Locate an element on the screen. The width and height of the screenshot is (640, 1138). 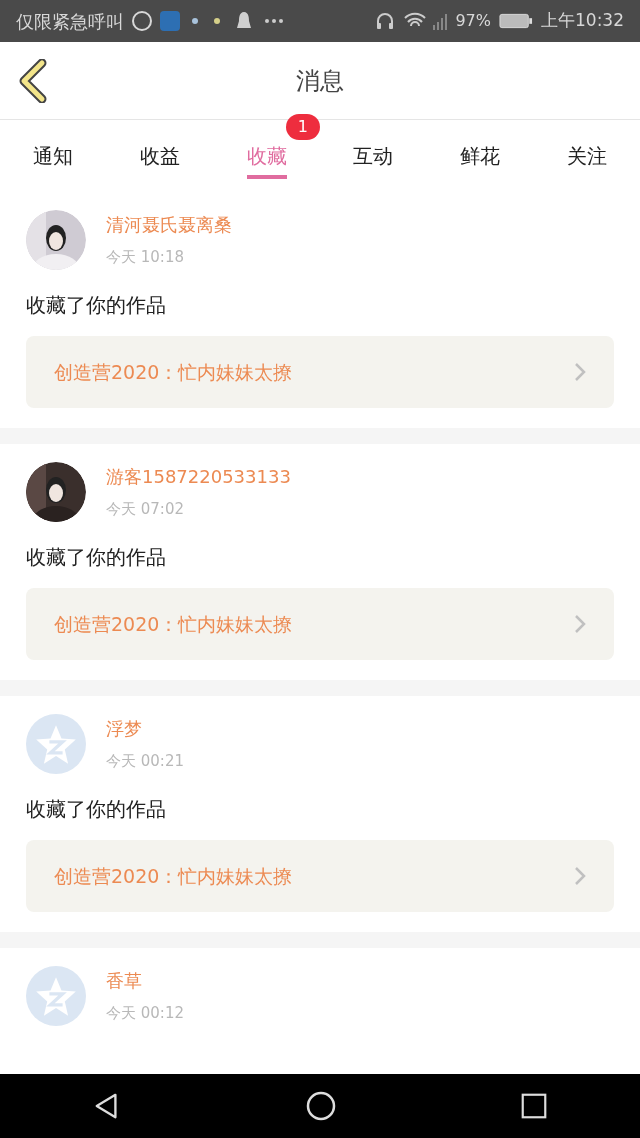
message-time: 今天 07:02 is located at coordinates (145, 510).